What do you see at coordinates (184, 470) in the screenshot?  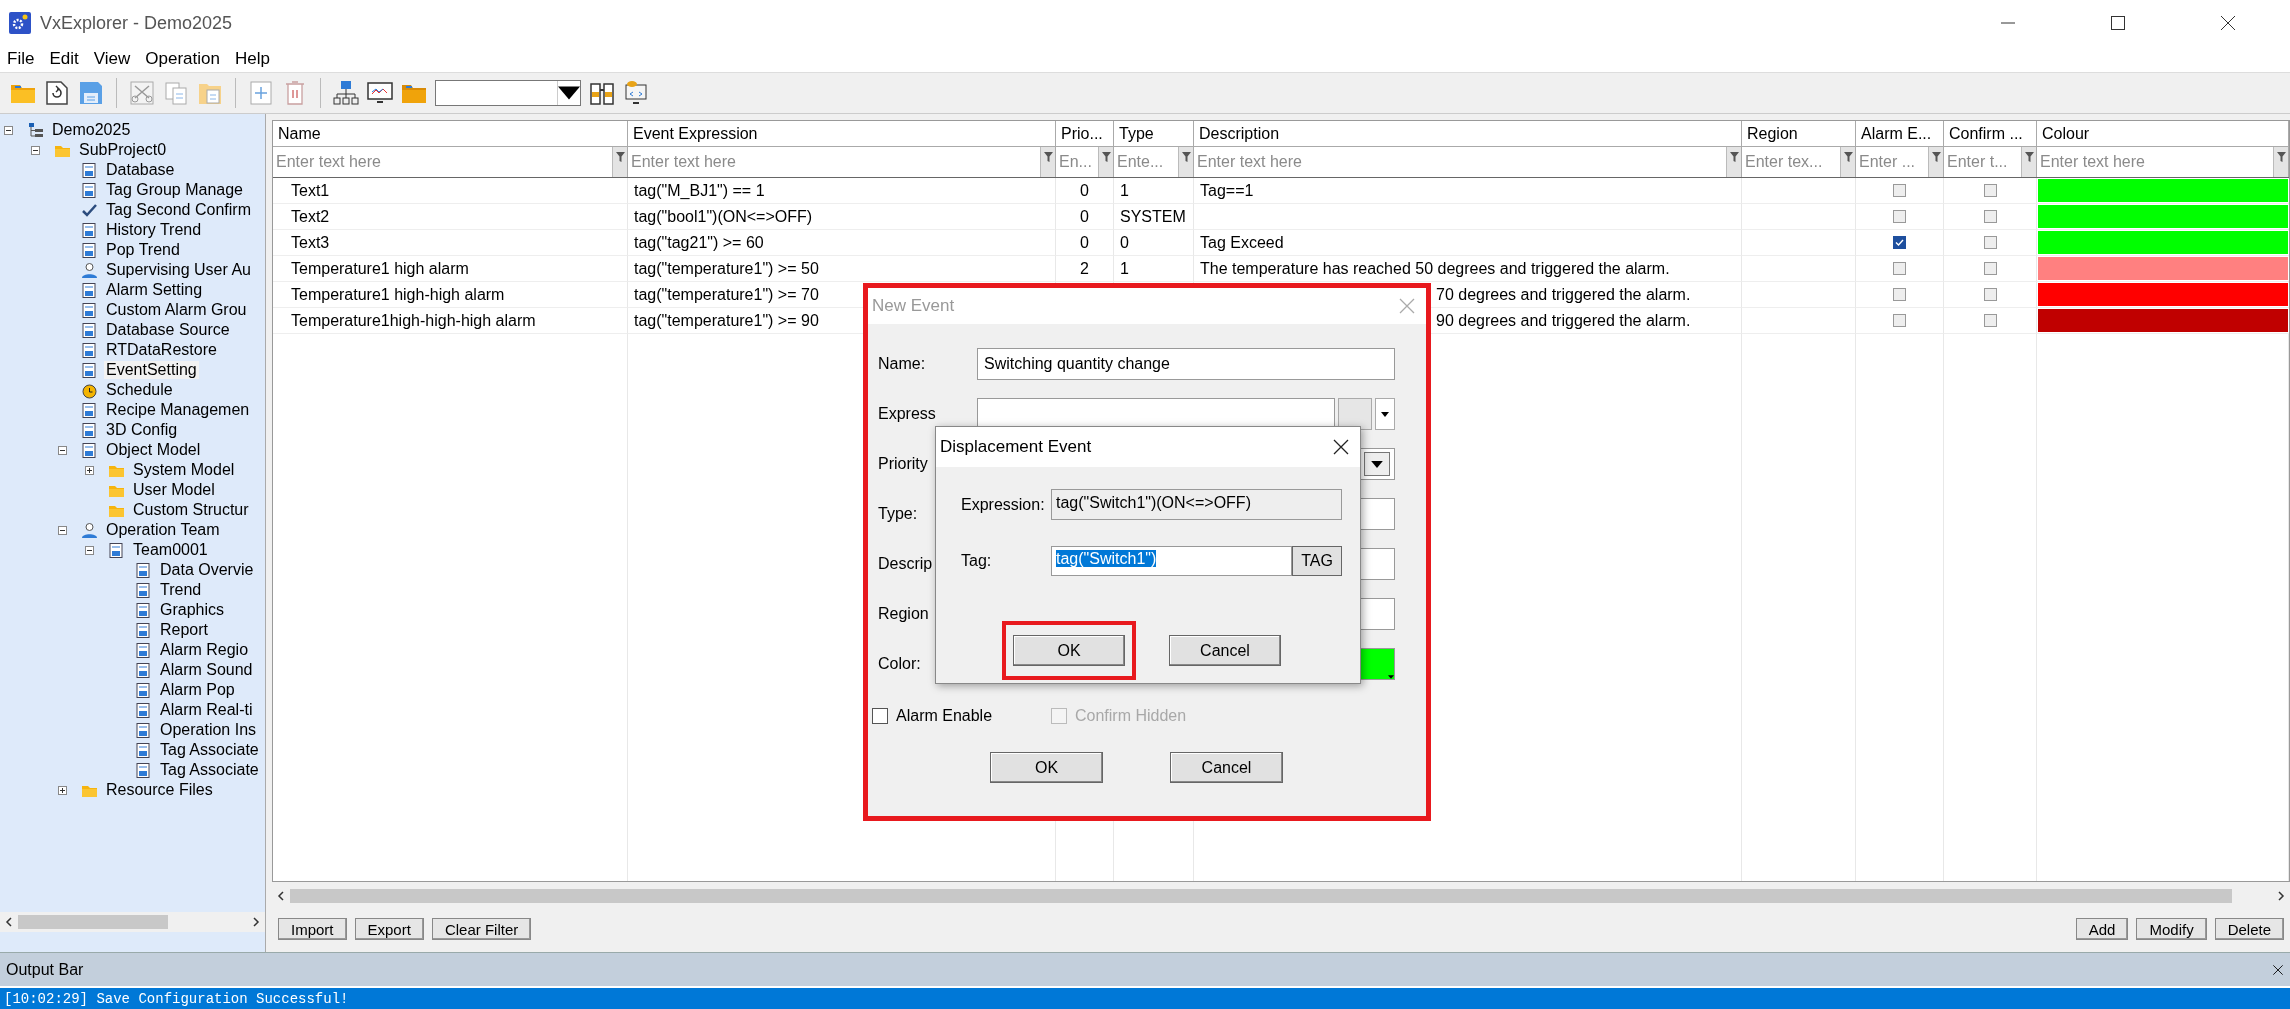 I see `tree-item: System Model` at bounding box center [184, 470].